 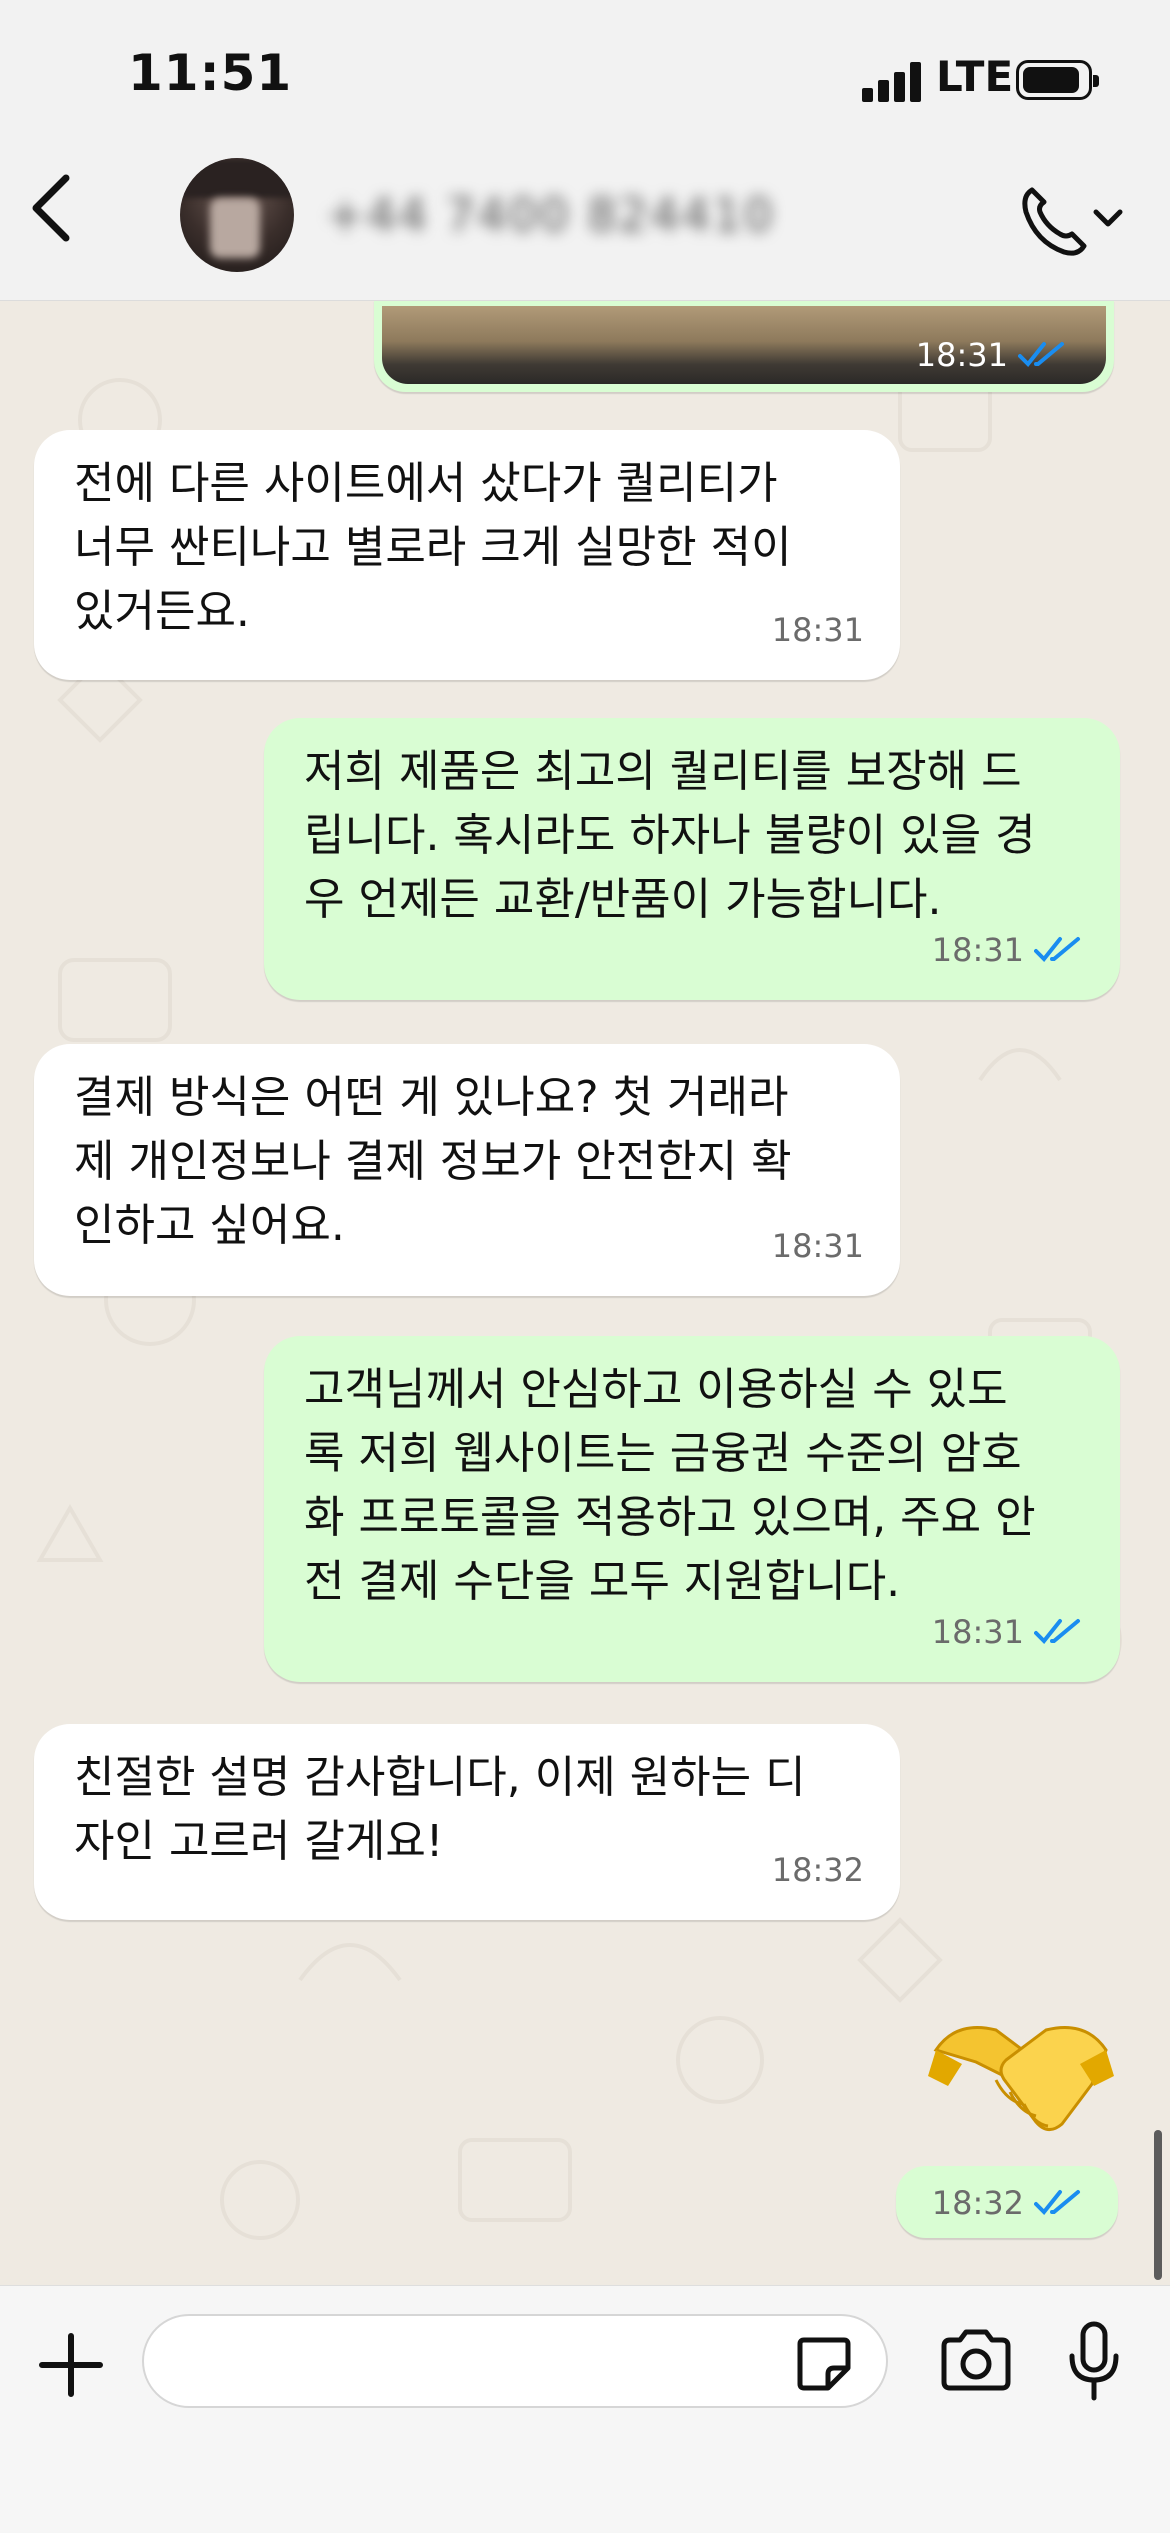 I want to click on network-type: LTE, so click(x=975, y=76).